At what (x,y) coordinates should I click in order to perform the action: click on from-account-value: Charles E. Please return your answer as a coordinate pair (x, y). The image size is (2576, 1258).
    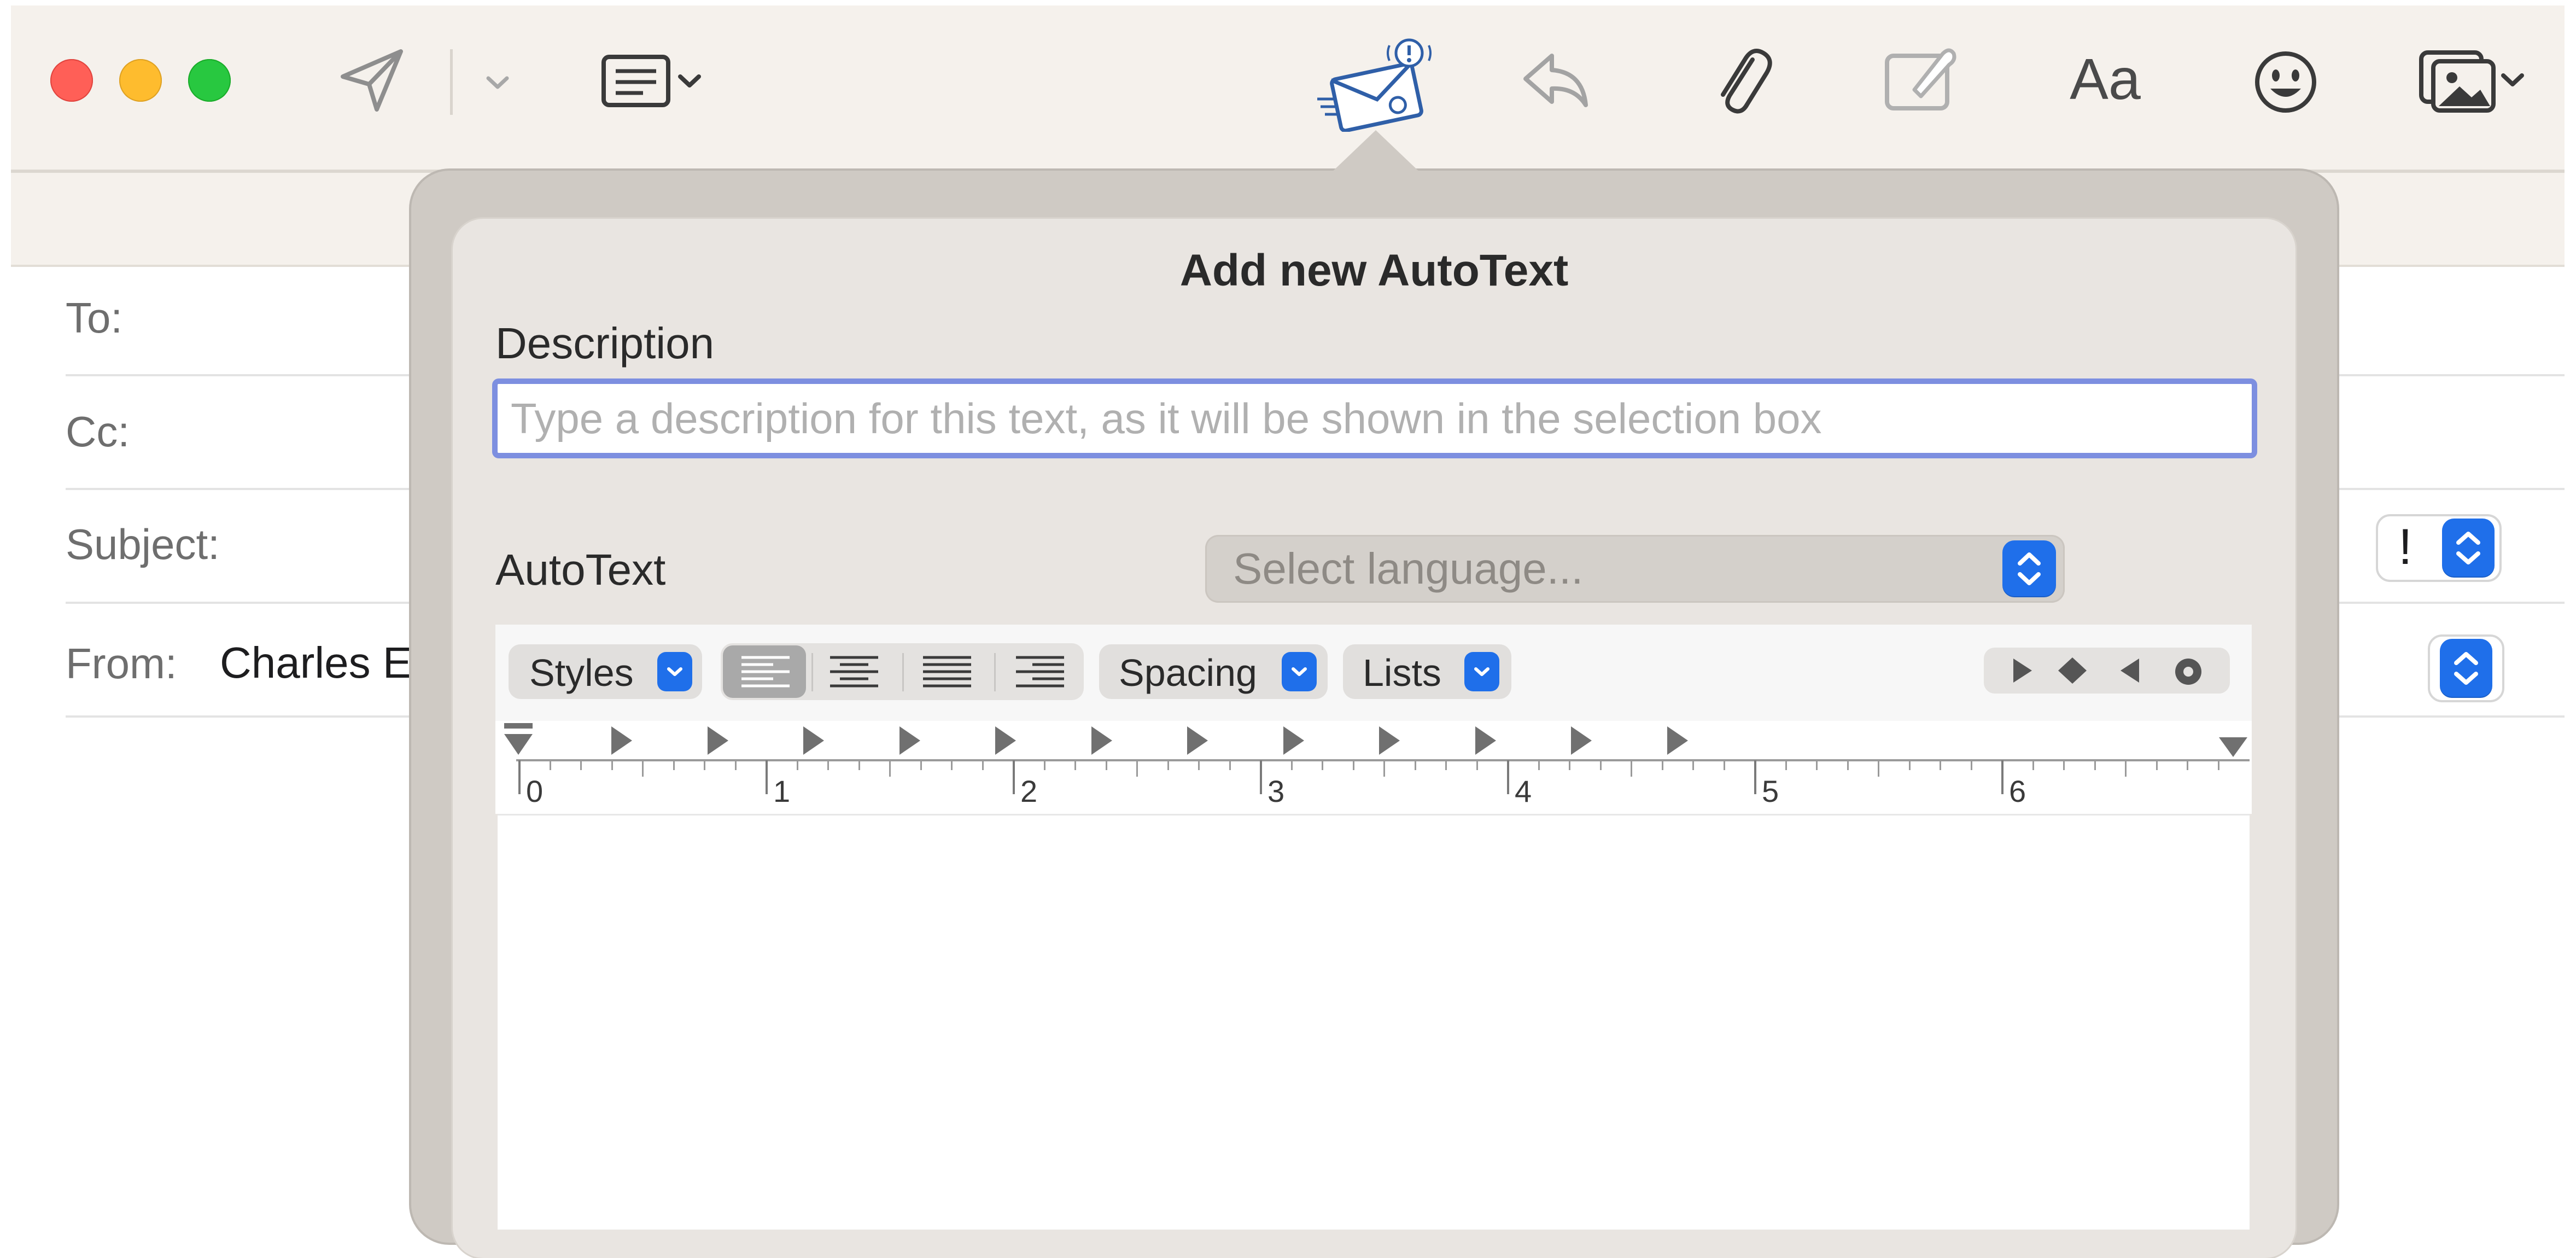
    Looking at the image, I should click on (316, 663).